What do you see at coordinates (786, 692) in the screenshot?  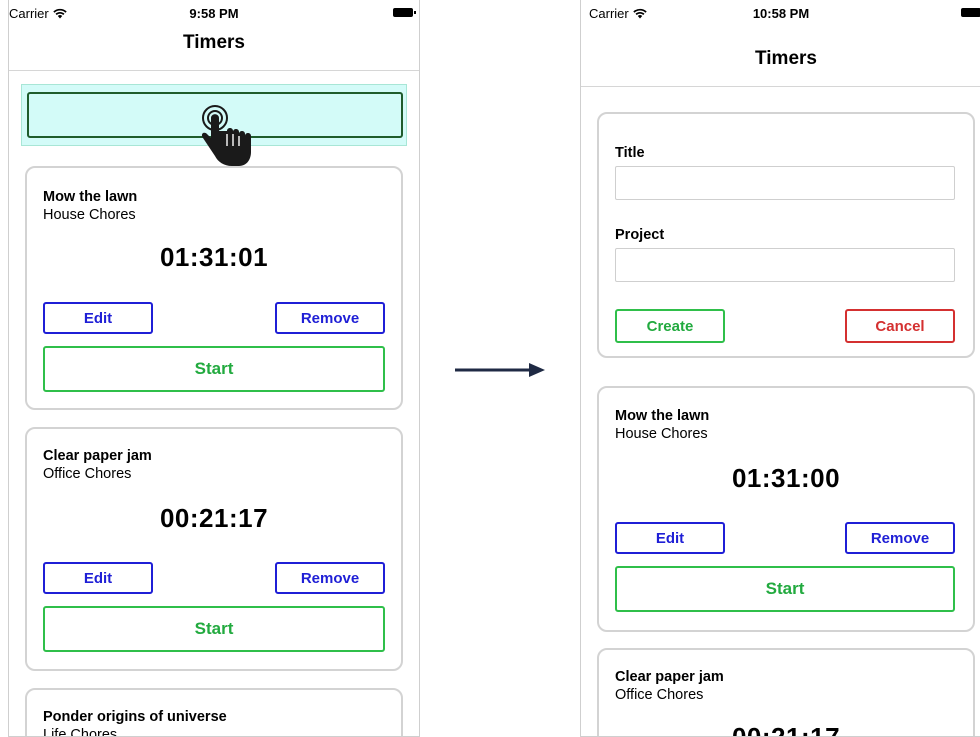 I see `timer-card: Clear paper jam Office Chores 00:21:17` at bounding box center [786, 692].